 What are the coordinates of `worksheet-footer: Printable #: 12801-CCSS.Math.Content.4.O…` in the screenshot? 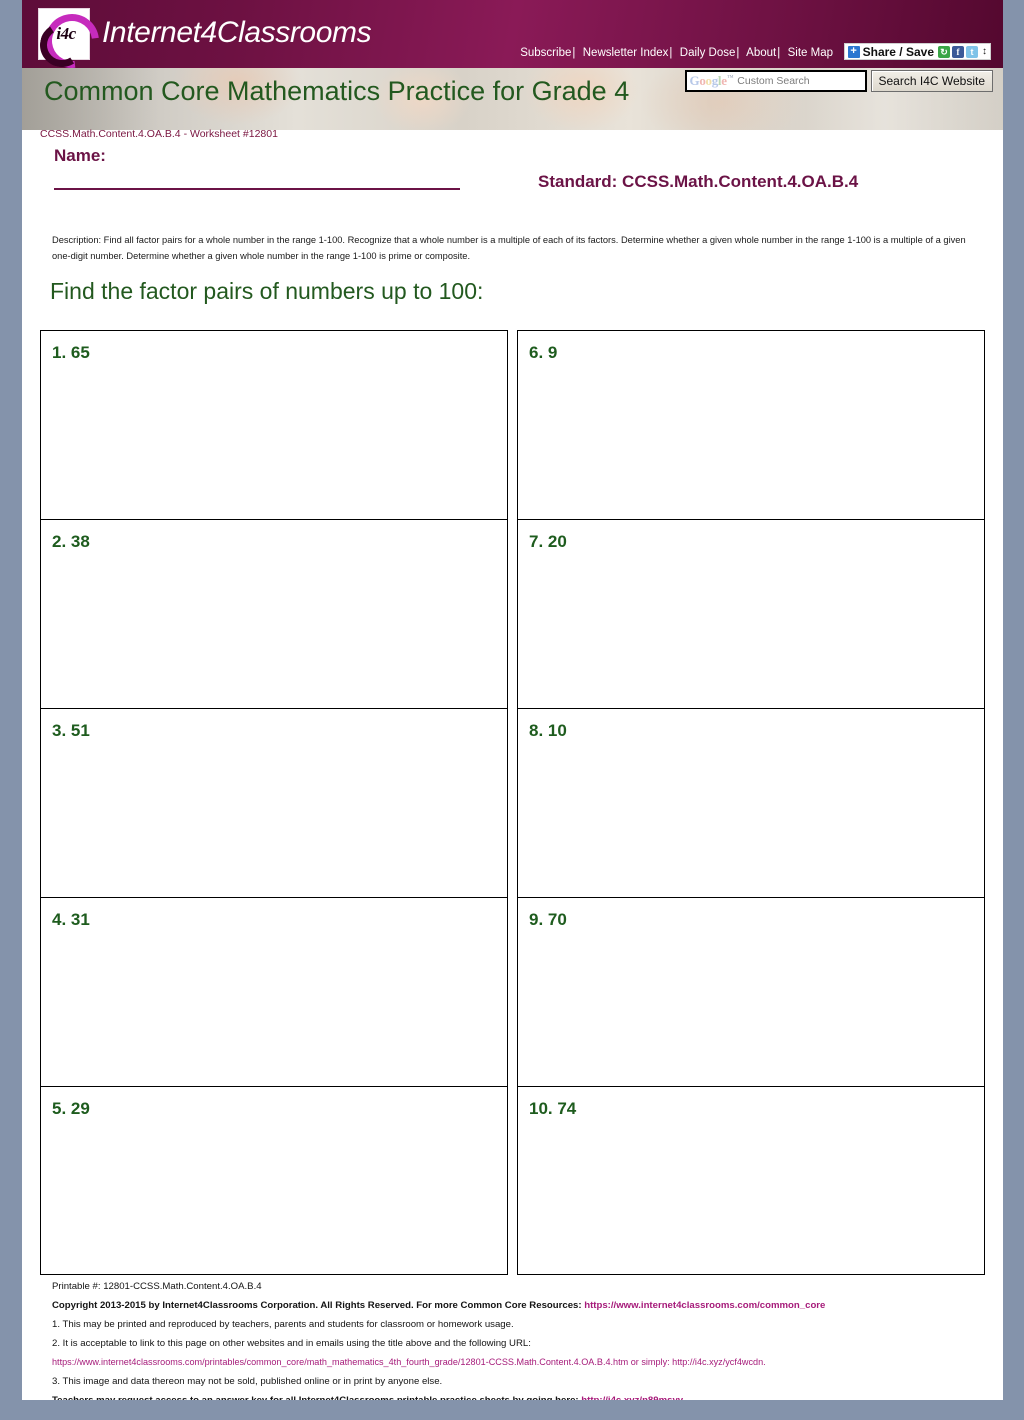 It's located at (517, 1340).